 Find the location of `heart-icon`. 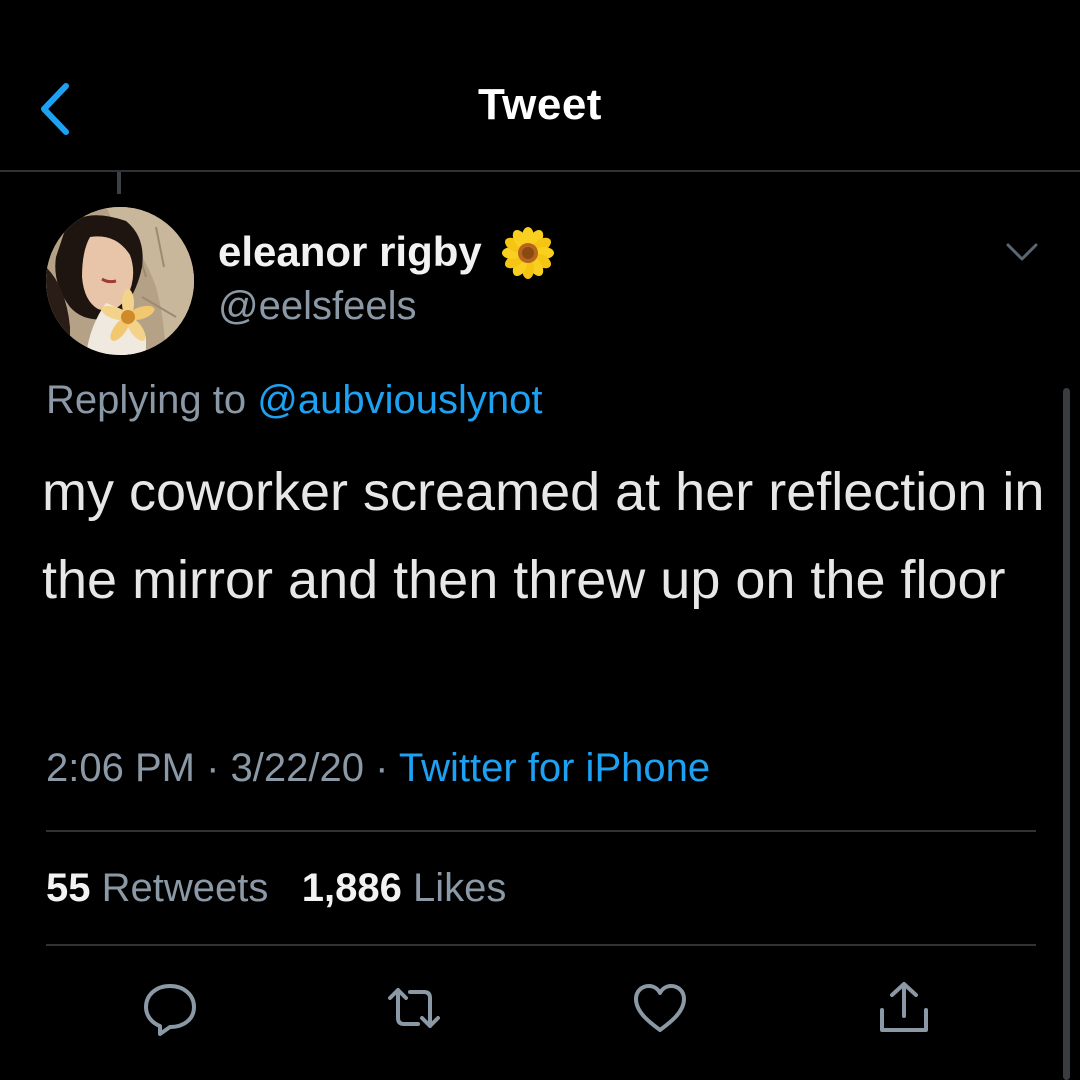

heart-icon is located at coordinates (660, 1008).